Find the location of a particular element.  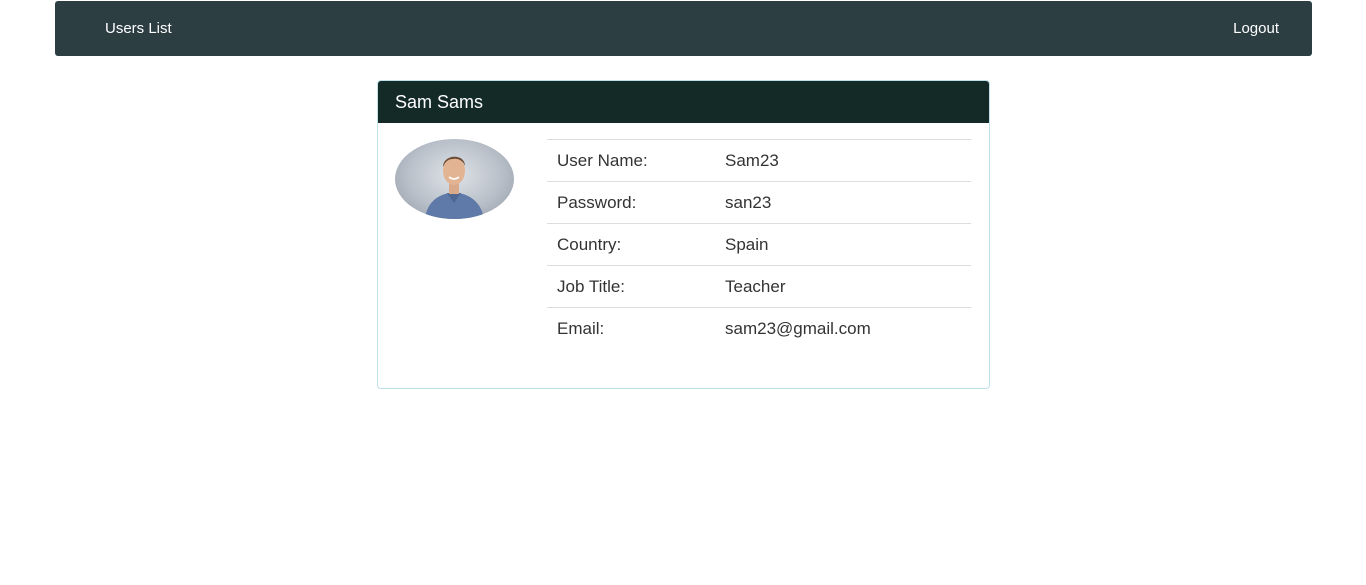

password-label: Password: is located at coordinates (631, 202).